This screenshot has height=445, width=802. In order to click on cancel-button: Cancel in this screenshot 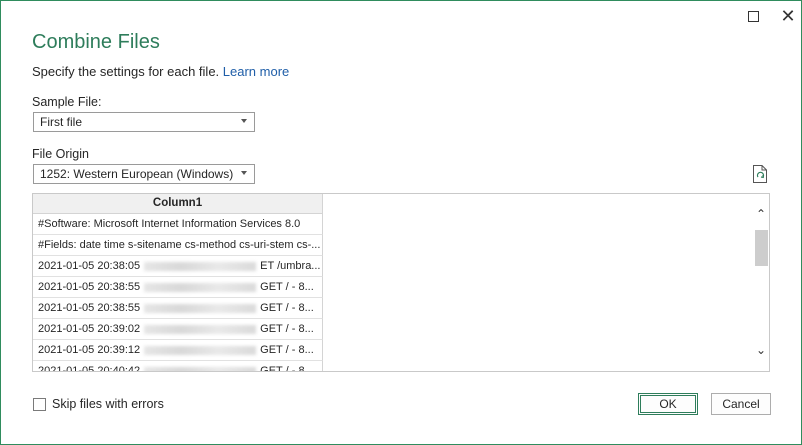, I will do `click(741, 404)`.